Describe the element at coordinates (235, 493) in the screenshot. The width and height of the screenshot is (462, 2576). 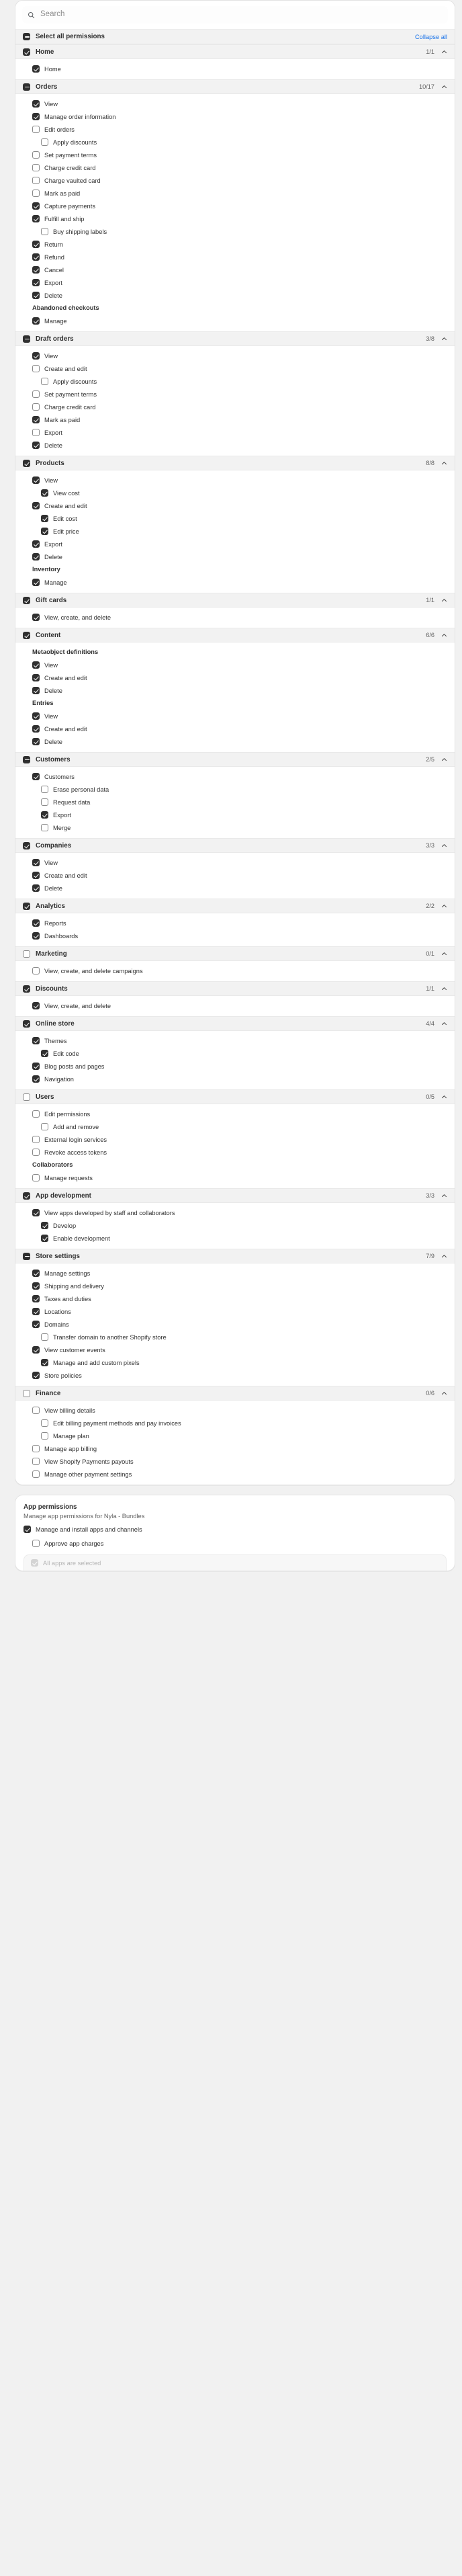
I see `permission-row: View cost` at that location.